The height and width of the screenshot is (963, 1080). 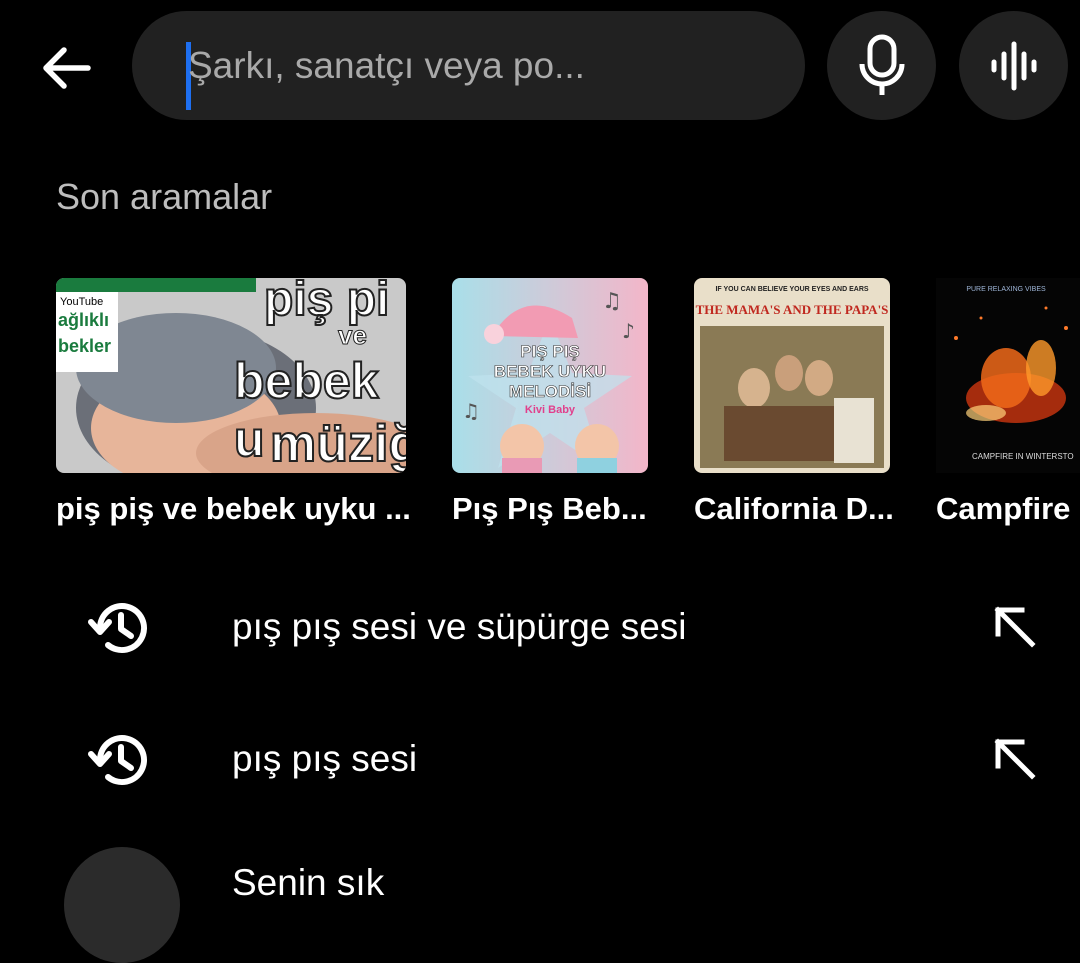 I want to click on art-top-text: IF YOU CAN BELIEVE YOUR EYES AND EARS, so click(x=792, y=289).